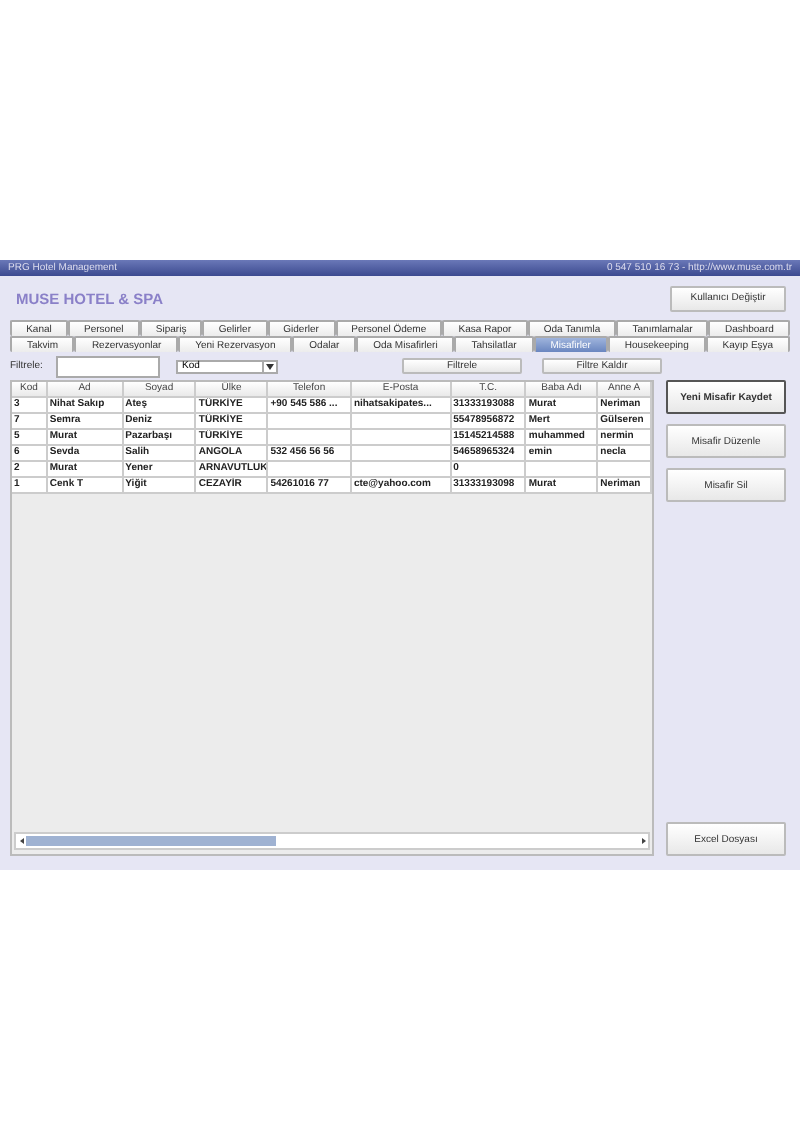 This screenshot has width=800, height=1140. I want to click on caret-icon, so click(270, 366).